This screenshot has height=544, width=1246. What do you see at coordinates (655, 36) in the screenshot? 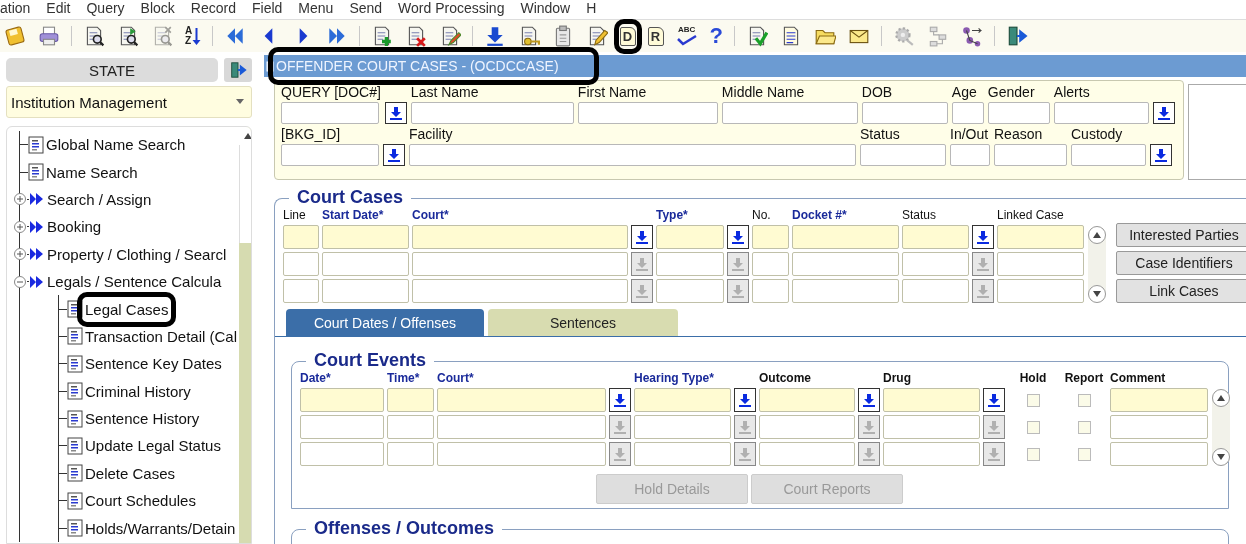
I see `document-button: R` at bounding box center [655, 36].